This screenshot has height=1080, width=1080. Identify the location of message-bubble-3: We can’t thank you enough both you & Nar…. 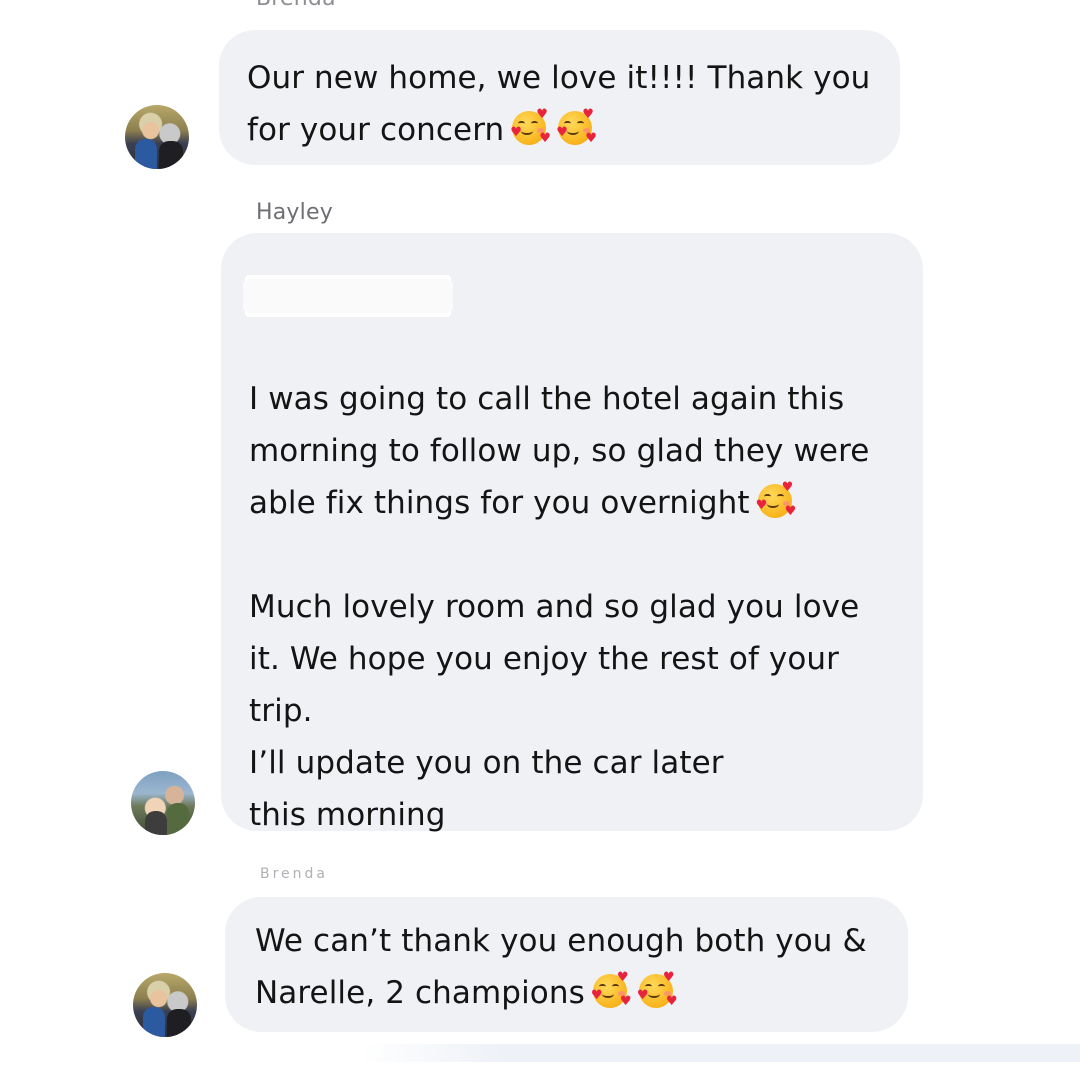
(566, 964).